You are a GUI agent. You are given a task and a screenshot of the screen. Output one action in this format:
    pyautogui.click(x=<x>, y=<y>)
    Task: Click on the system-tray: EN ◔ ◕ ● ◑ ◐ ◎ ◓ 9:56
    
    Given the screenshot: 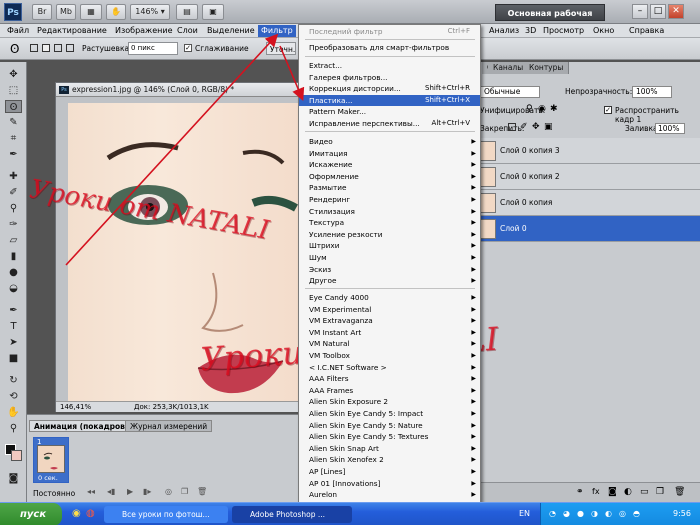 What is the action you would take?
    pyautogui.click(x=609, y=514)
    